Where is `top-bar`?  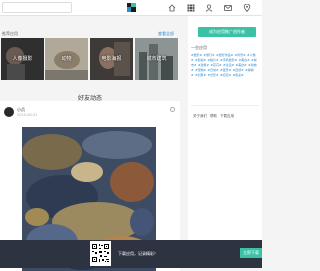 top-bar is located at coordinates (131, 8).